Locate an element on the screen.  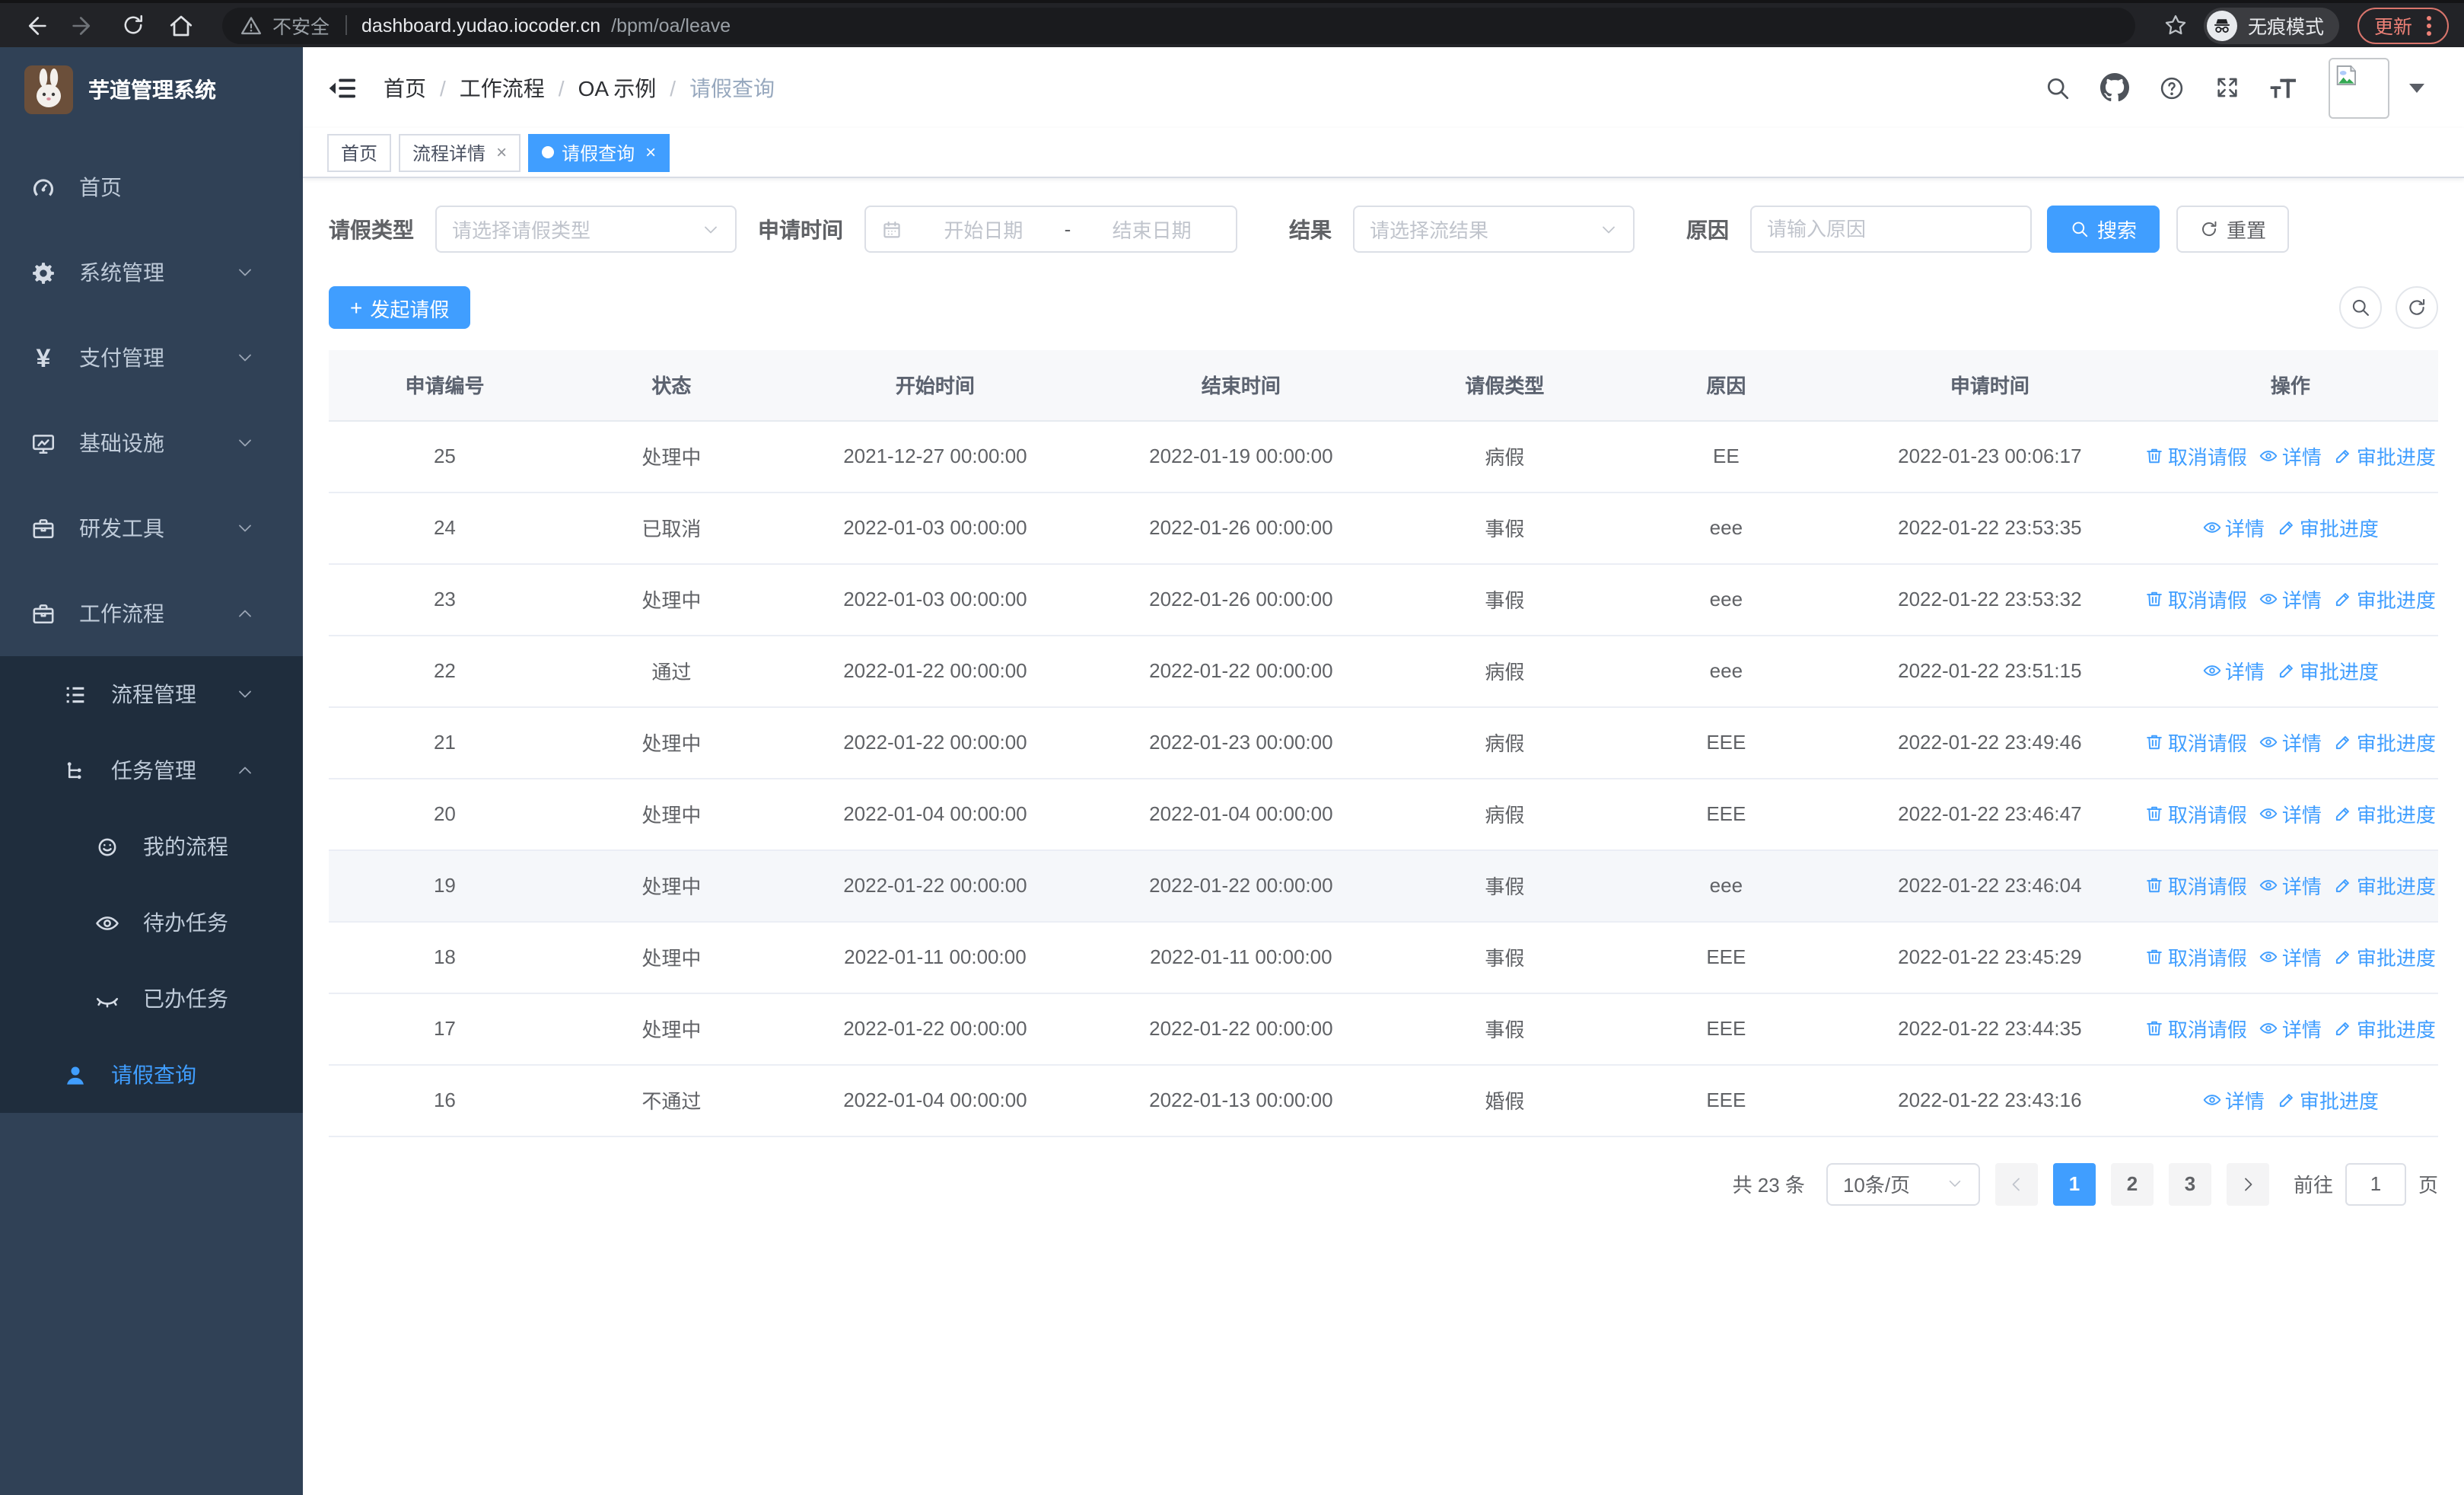
browser-update-button: 更新 is located at coordinates (2403, 25).